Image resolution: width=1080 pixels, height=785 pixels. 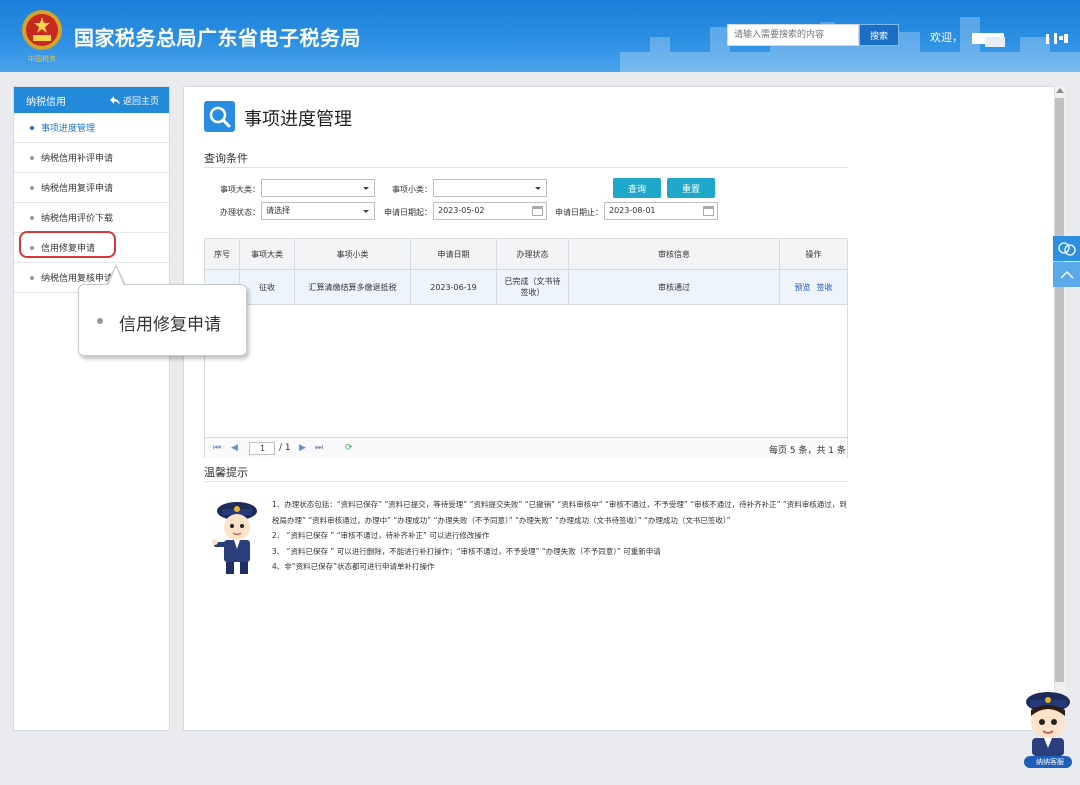 What do you see at coordinates (298, 119) in the screenshot?
I see `page-title: 事项进度管理` at bounding box center [298, 119].